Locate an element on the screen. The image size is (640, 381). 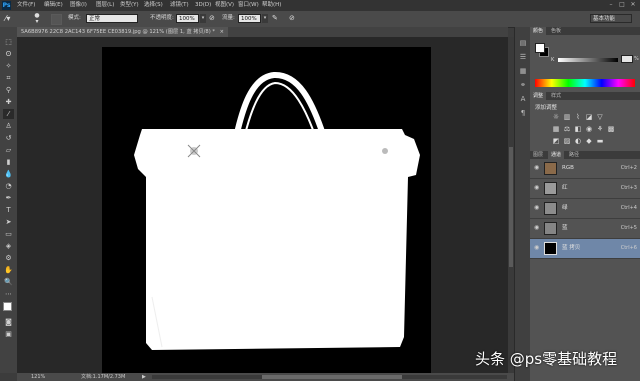
brush-panel-icon is located at coordinates (56, 19).